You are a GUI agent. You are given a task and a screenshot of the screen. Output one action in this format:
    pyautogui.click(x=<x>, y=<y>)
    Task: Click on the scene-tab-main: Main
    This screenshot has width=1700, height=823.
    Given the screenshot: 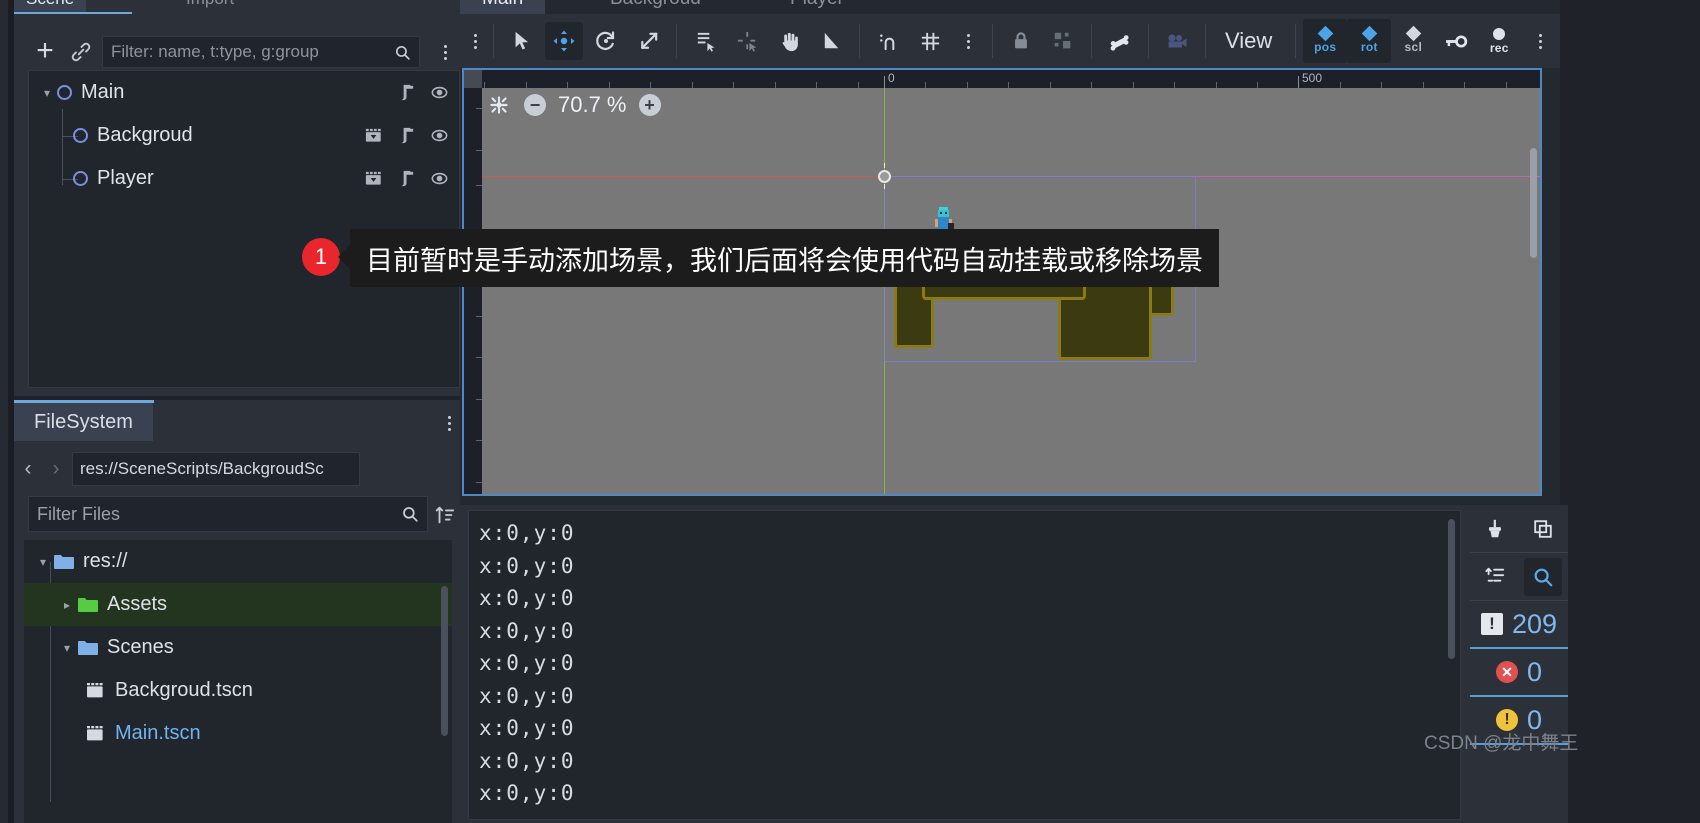 What is the action you would take?
    pyautogui.click(x=503, y=7)
    